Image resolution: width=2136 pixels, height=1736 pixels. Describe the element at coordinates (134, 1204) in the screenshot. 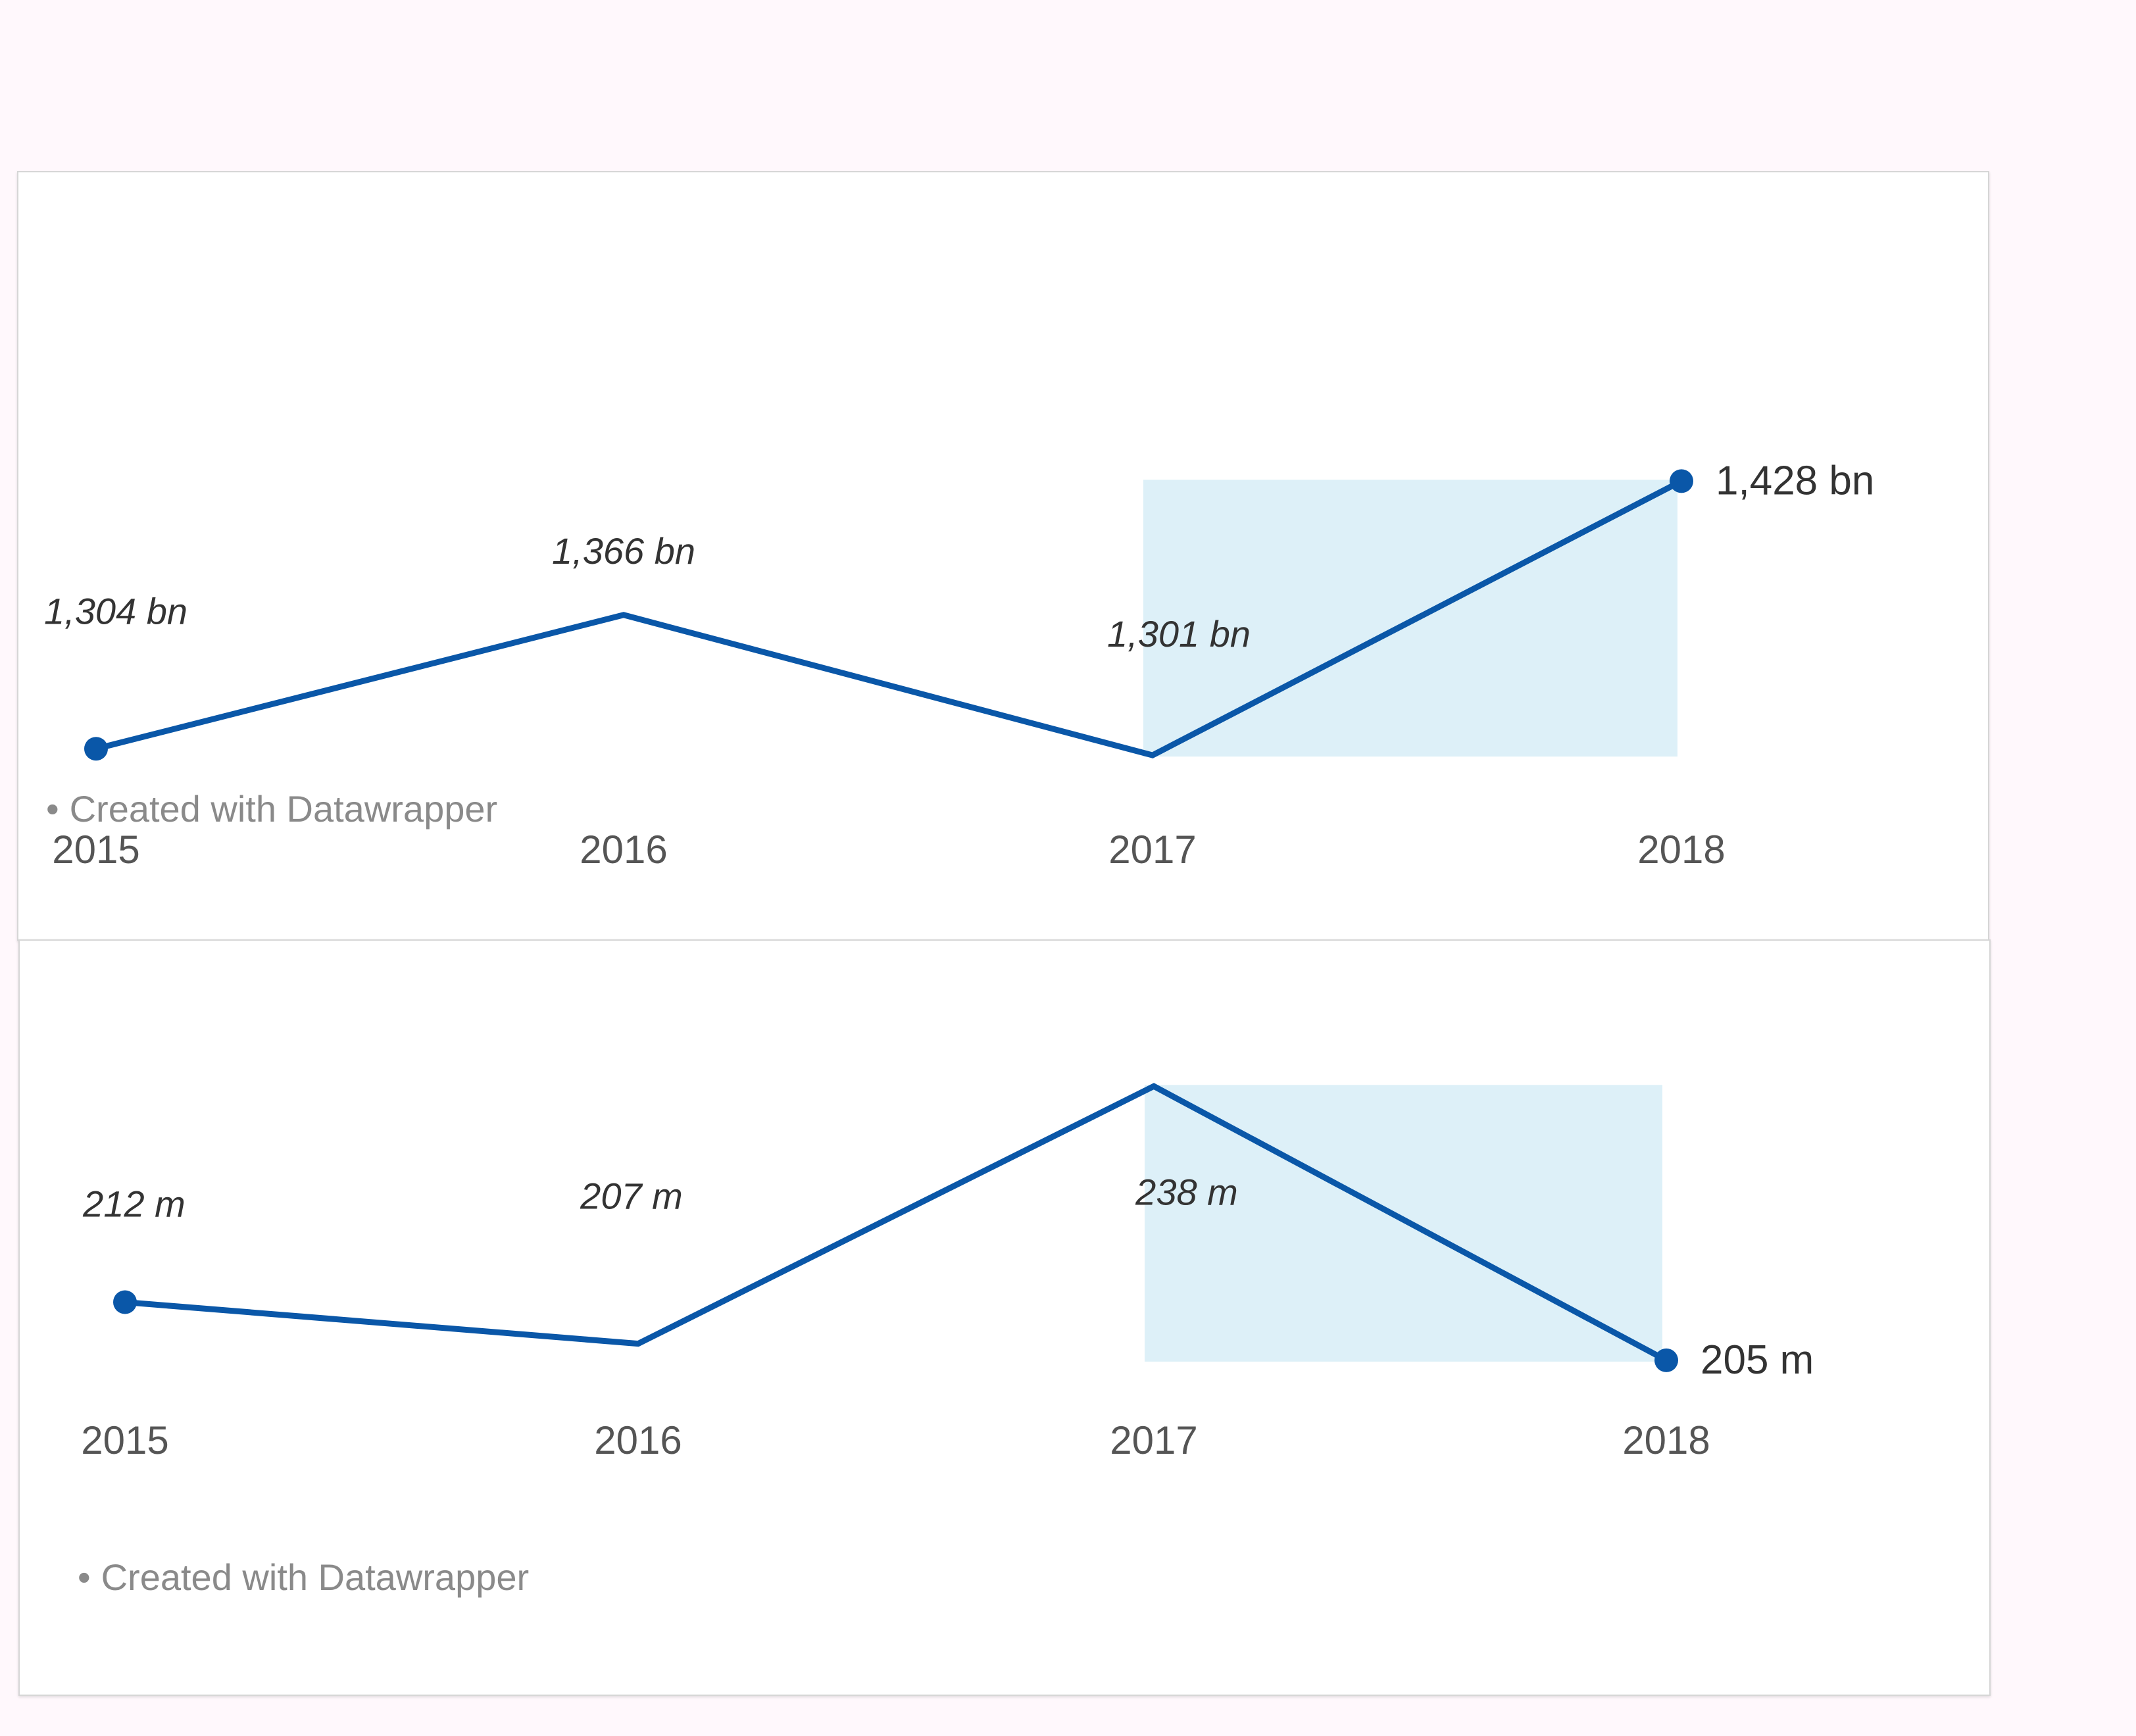

I see `value-label: 212 m` at that location.